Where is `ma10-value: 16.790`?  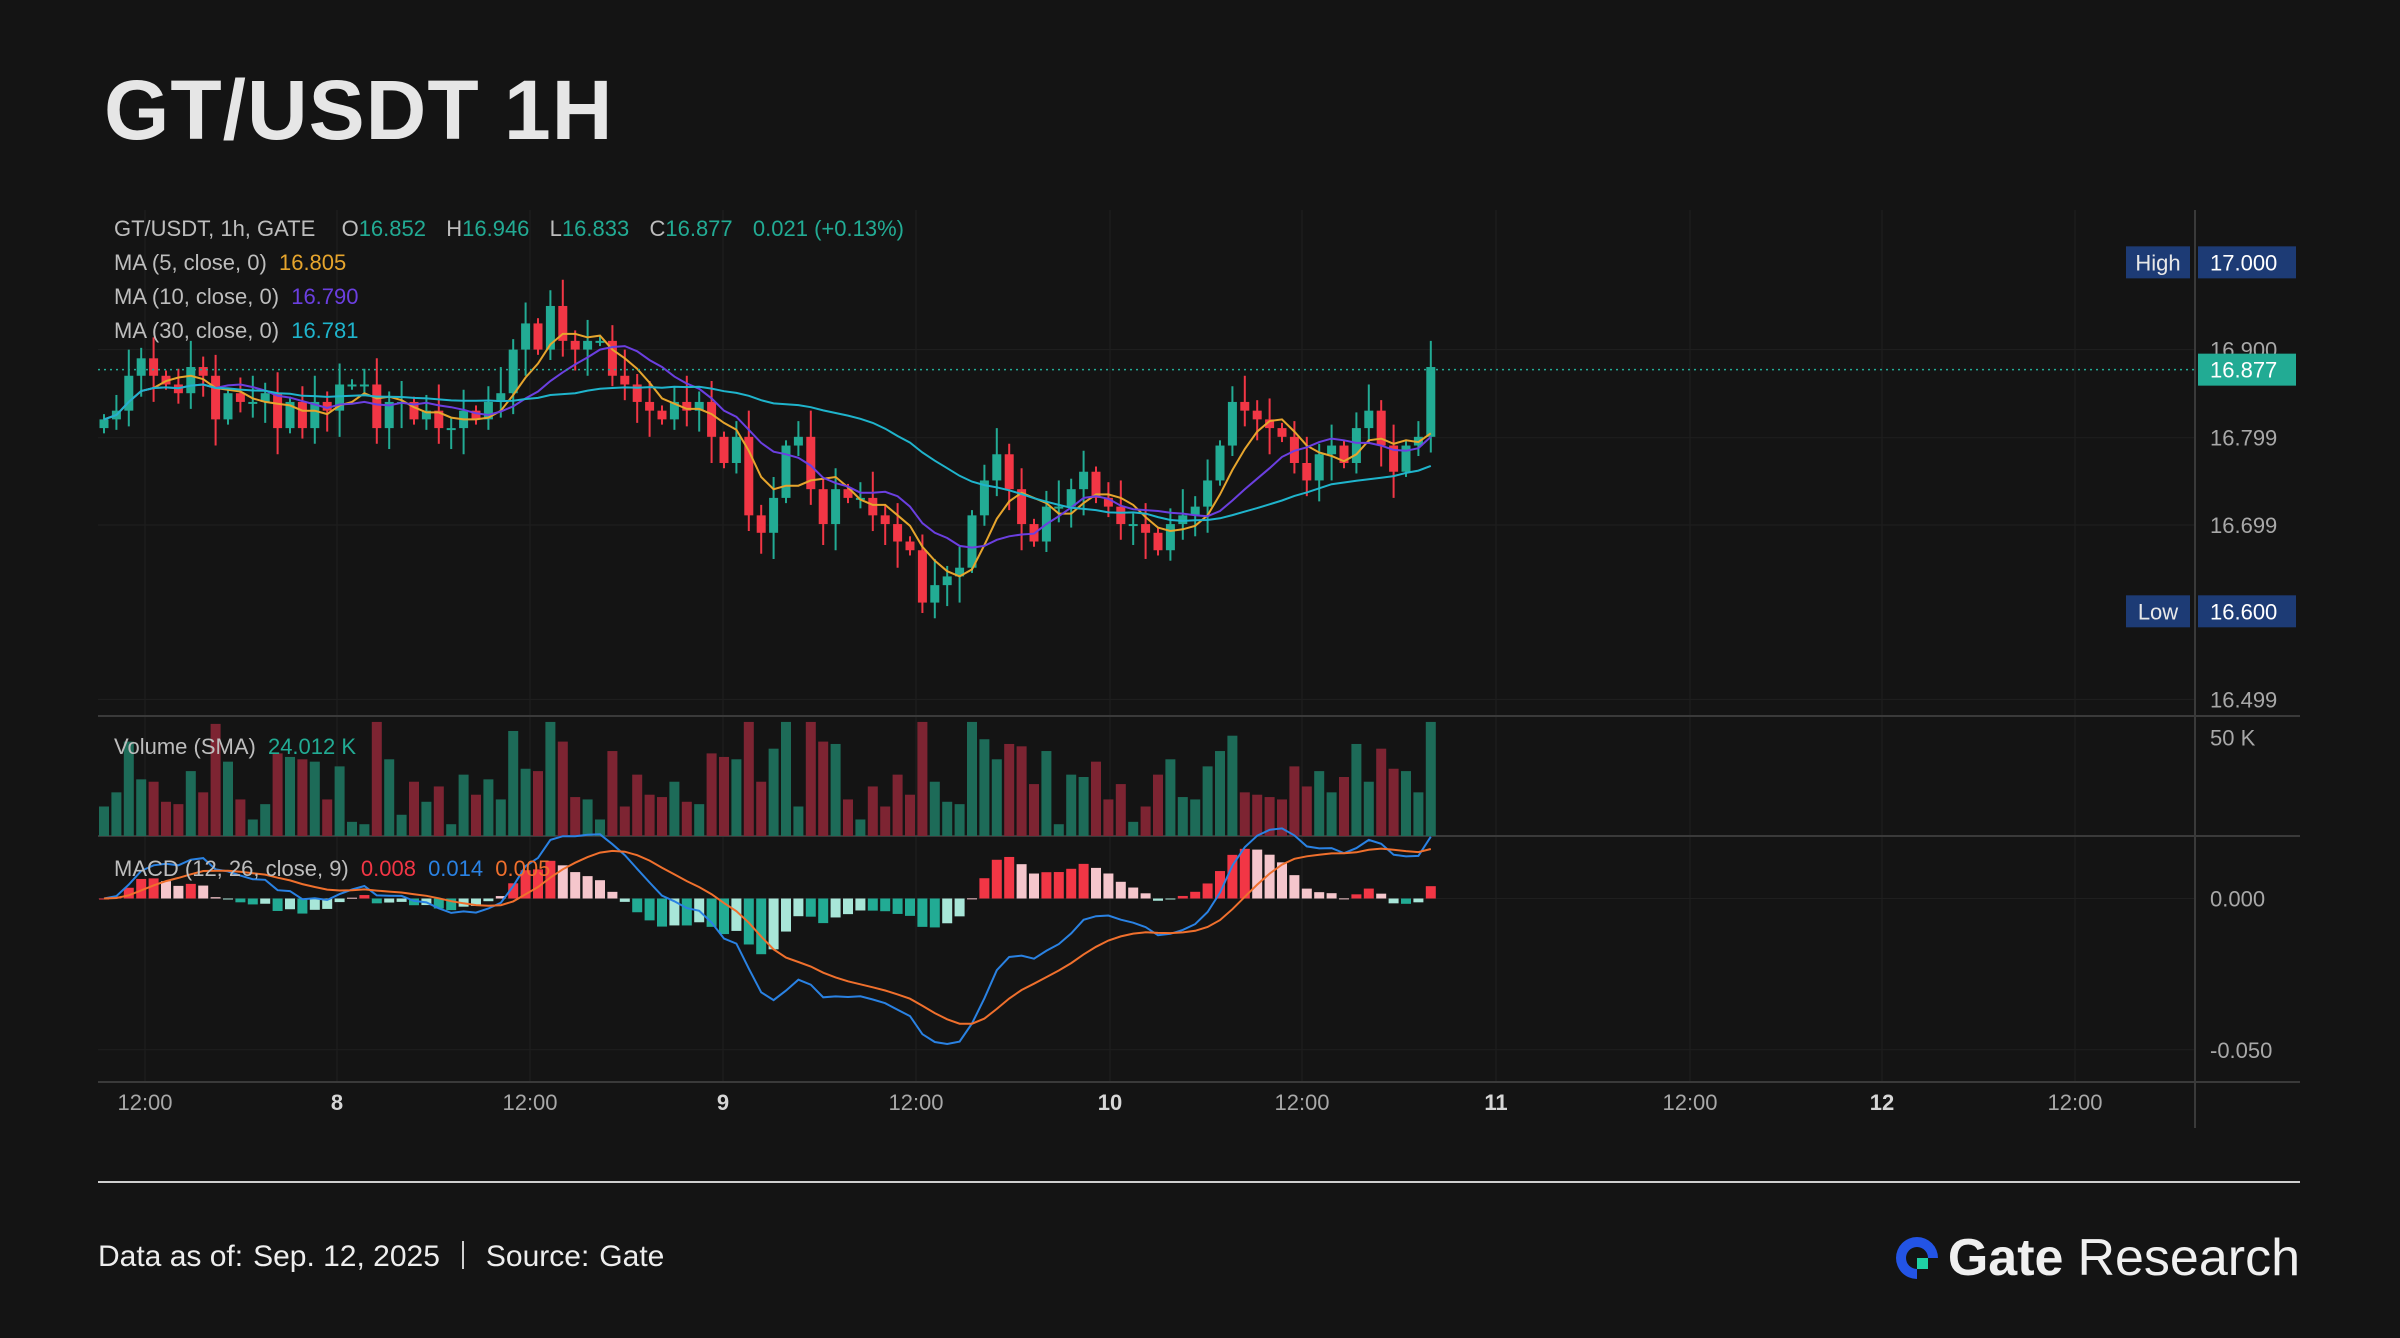
ma10-value: 16.790 is located at coordinates (325, 296).